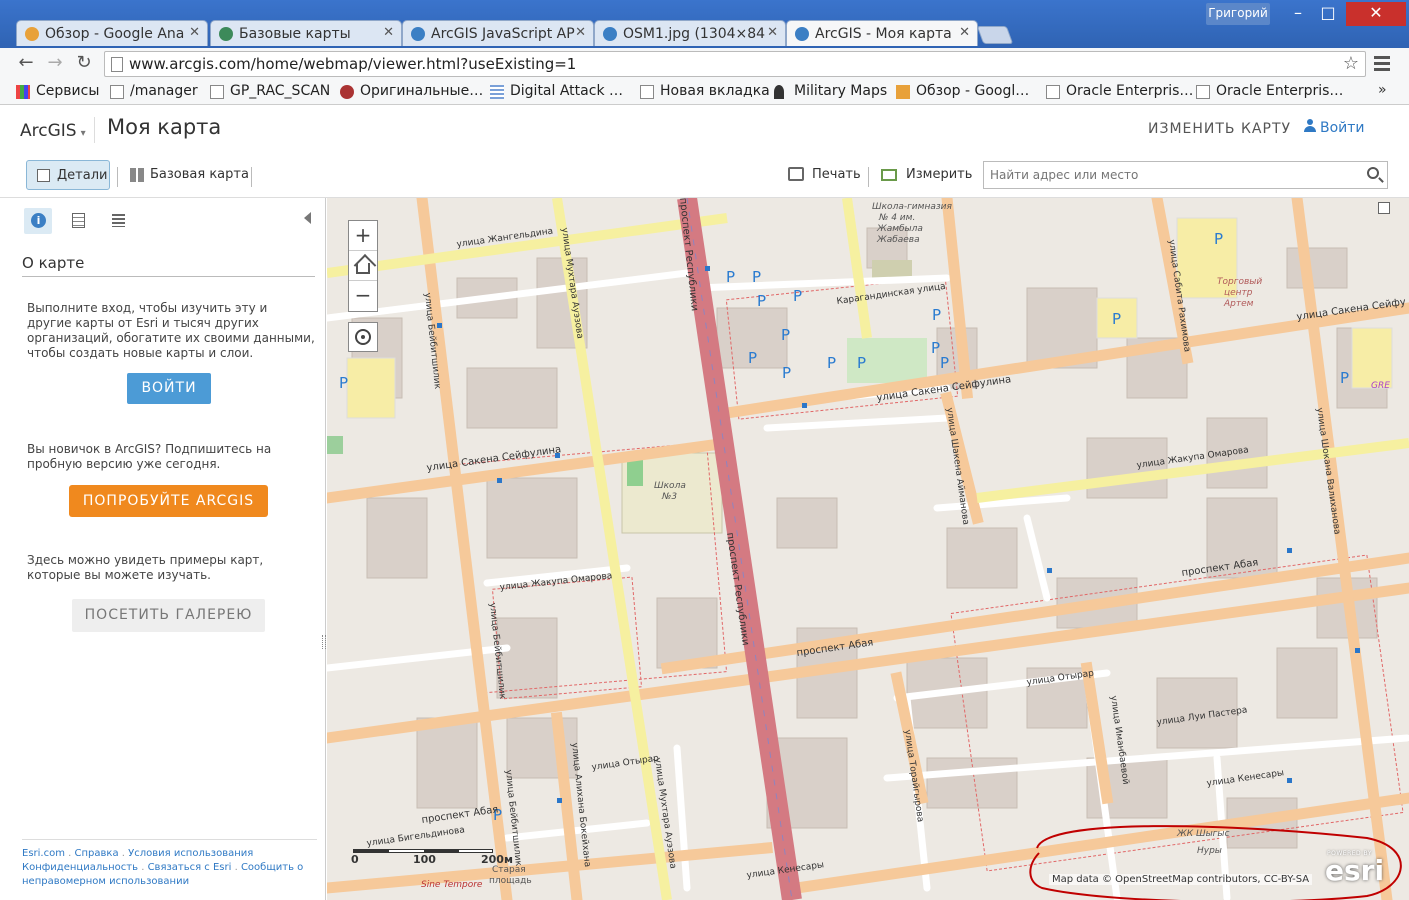 This screenshot has height=900, width=1409. I want to click on printer-icon, so click(796, 174).